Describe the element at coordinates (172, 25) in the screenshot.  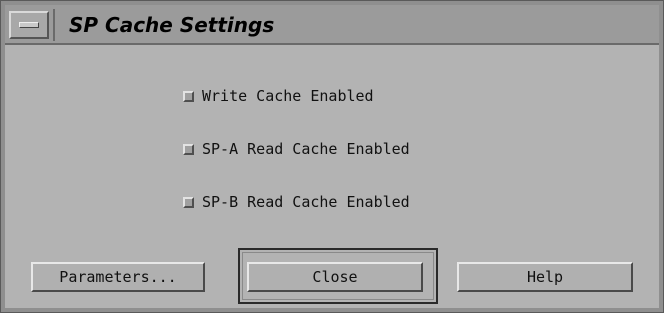
I see `window-title: SP Cache Settings` at that location.